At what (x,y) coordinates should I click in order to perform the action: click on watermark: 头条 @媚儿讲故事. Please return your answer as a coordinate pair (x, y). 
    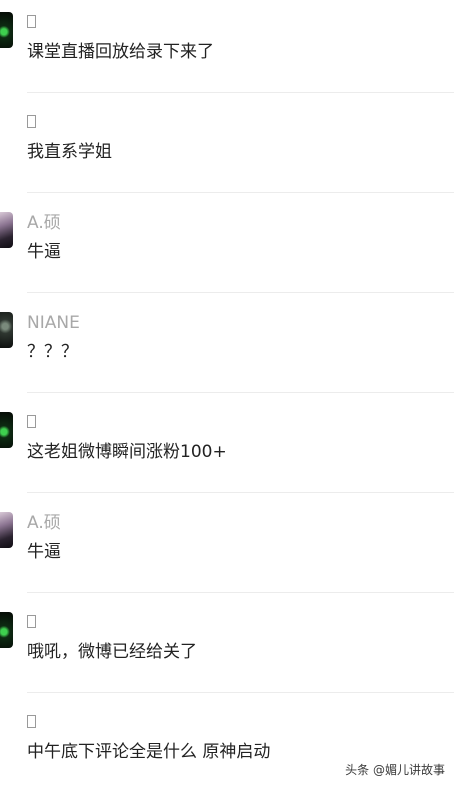
    Looking at the image, I should click on (395, 770).